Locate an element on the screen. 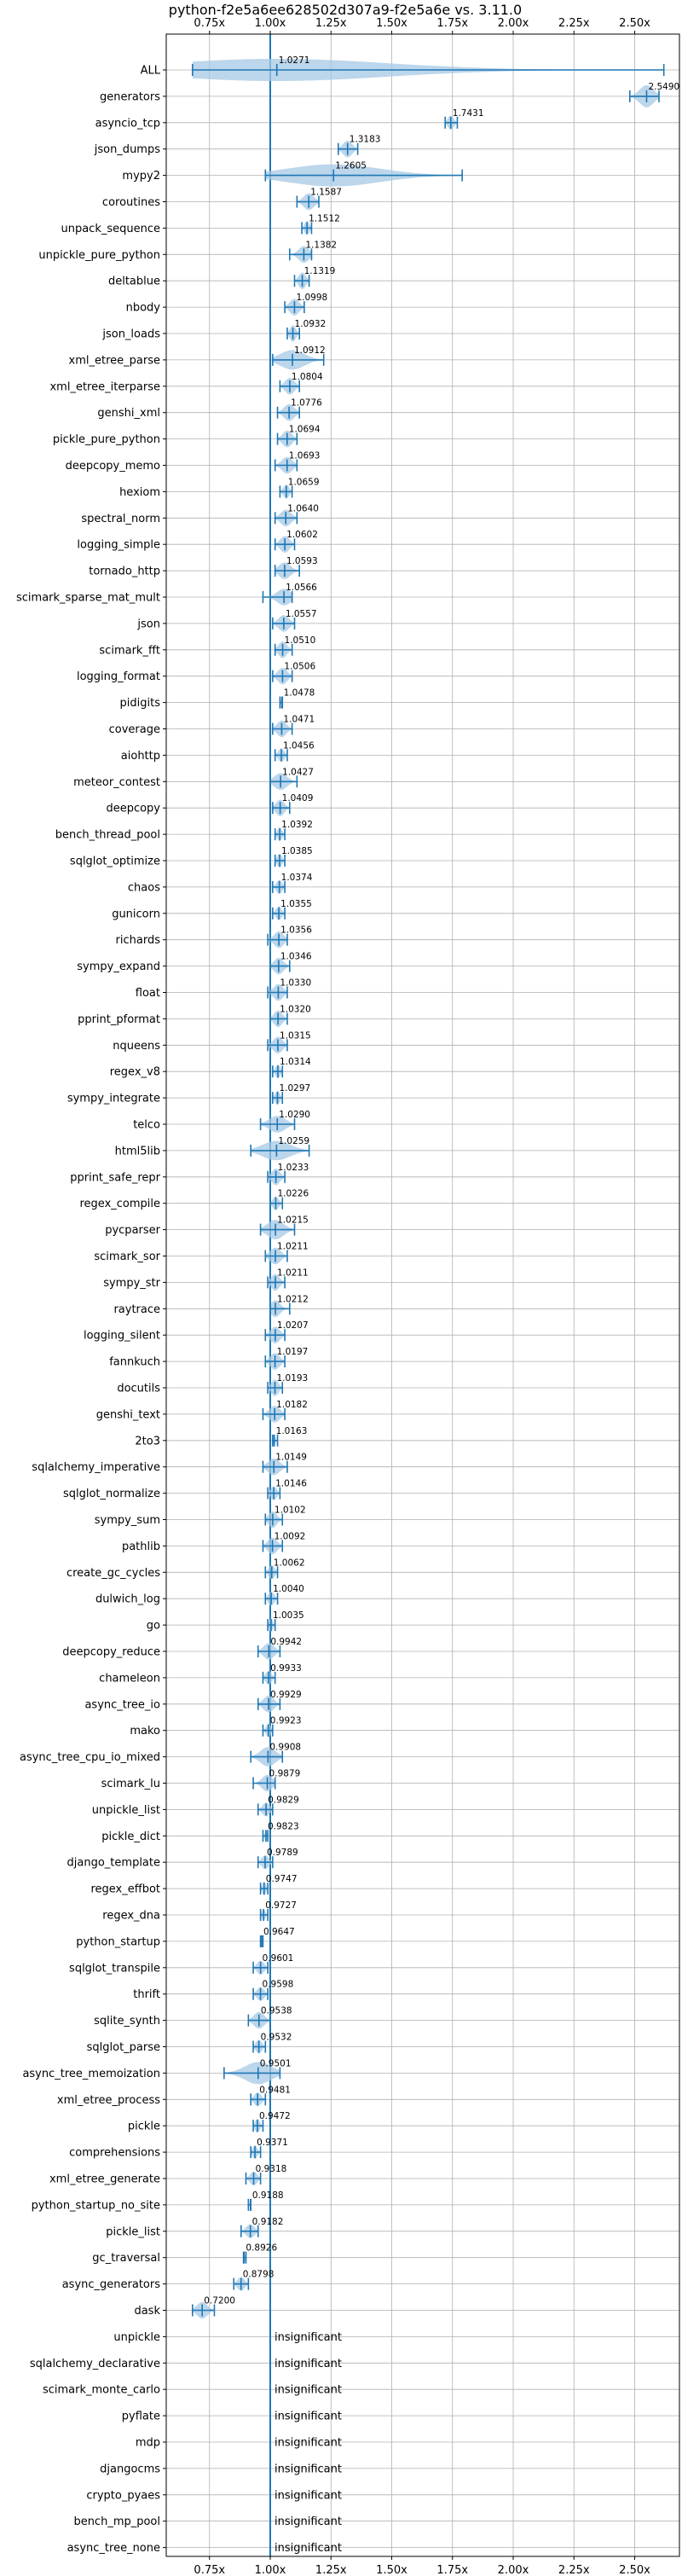 The width and height of the screenshot is (682, 2576). mean-value-label: 0.9747 is located at coordinates (282, 1879).